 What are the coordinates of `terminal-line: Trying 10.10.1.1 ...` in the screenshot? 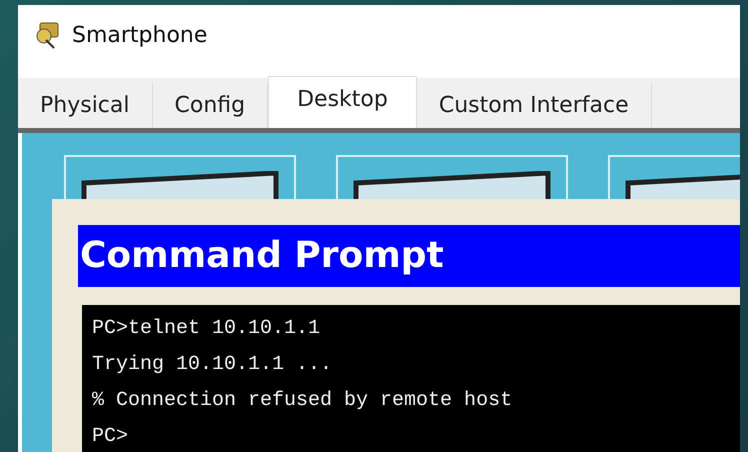 It's located at (213, 365).